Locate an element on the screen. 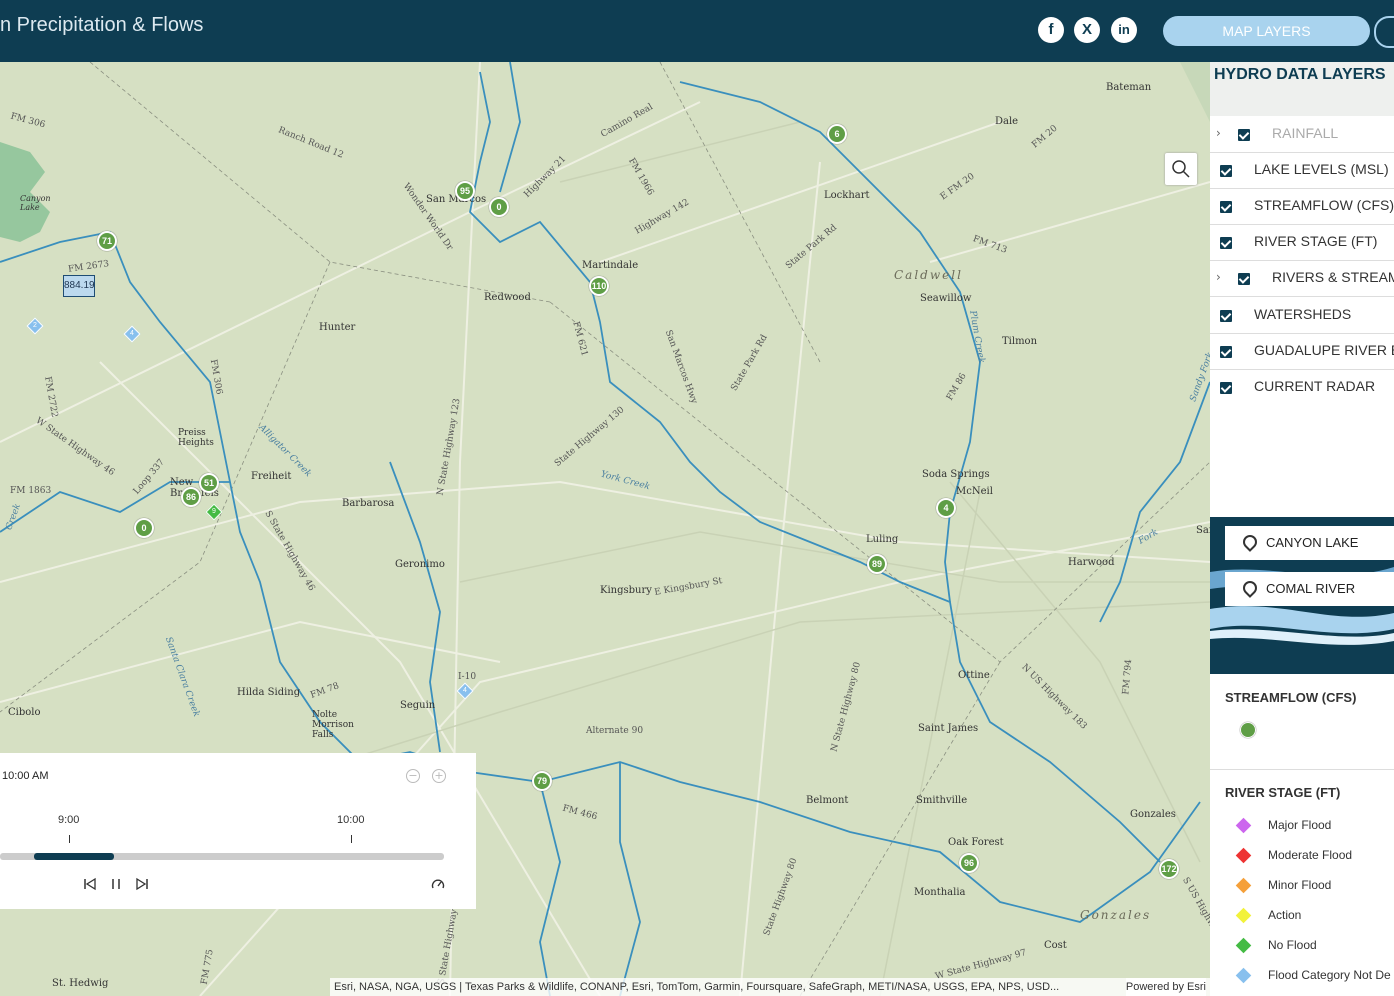 The image size is (1394, 996). place-label: Lockhart is located at coordinates (847, 195).